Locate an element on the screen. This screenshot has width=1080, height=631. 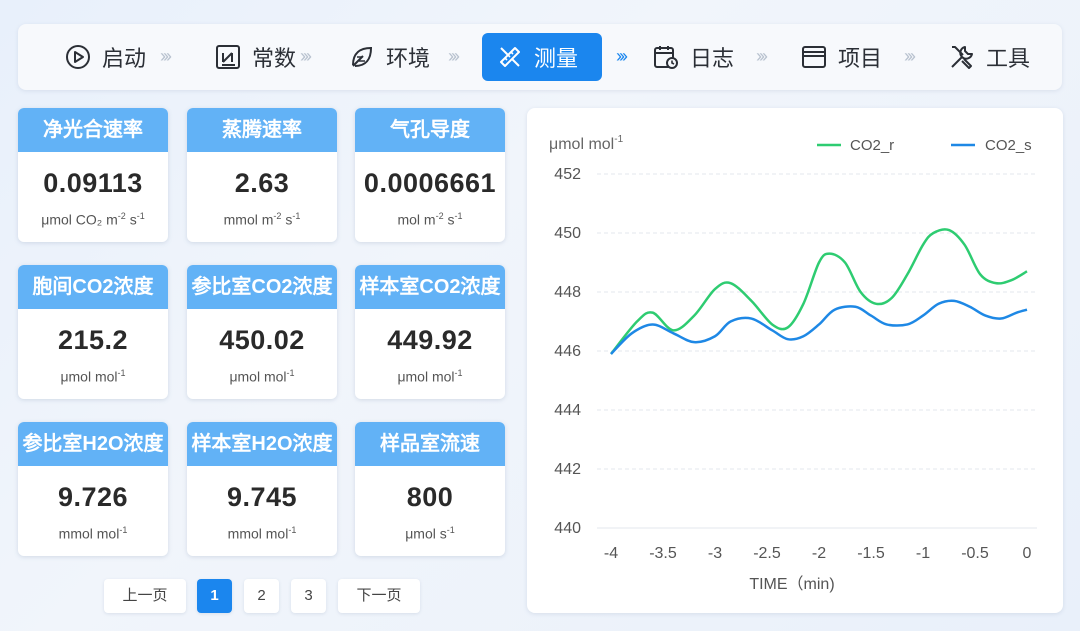
card-unit: μmol CO₂ m-2 s-1 is located at coordinates (93, 219).